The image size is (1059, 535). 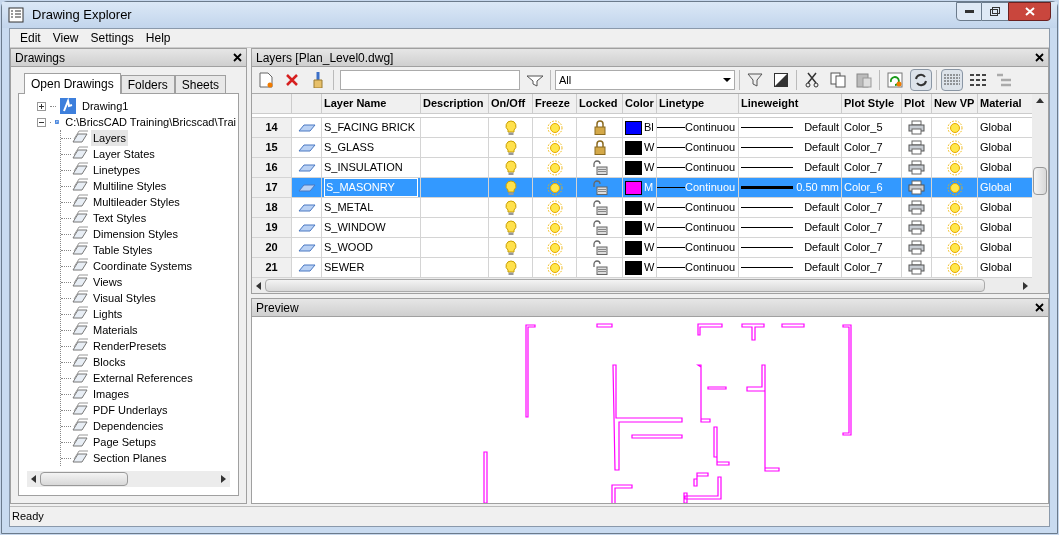 What do you see at coordinates (143, 378) in the screenshot?
I see `tree-item: External References` at bounding box center [143, 378].